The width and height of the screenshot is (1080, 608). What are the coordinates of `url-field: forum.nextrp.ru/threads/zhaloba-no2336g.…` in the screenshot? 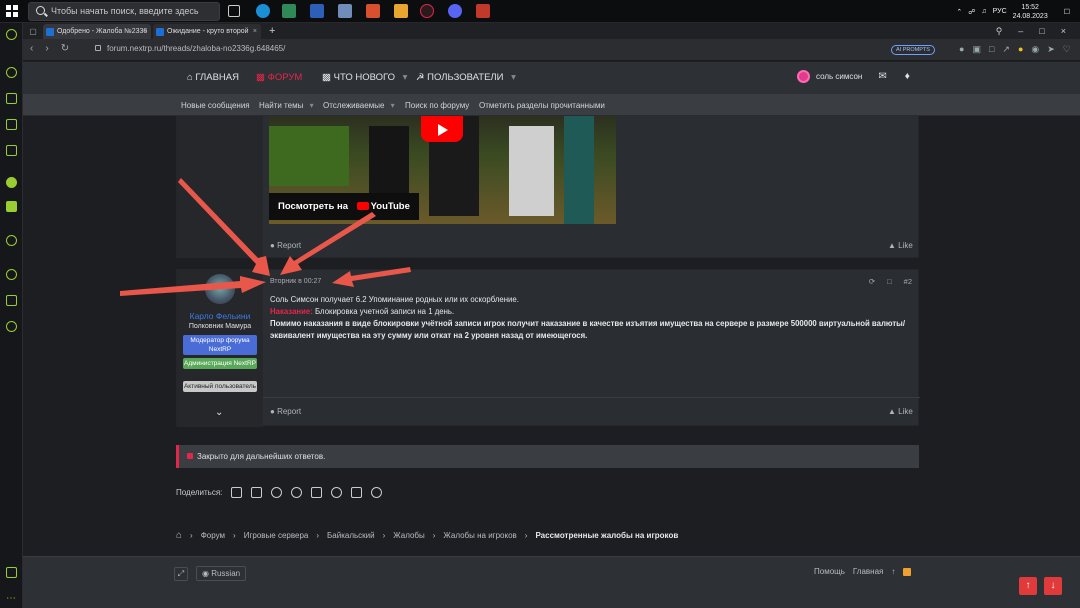 It's located at (190, 48).